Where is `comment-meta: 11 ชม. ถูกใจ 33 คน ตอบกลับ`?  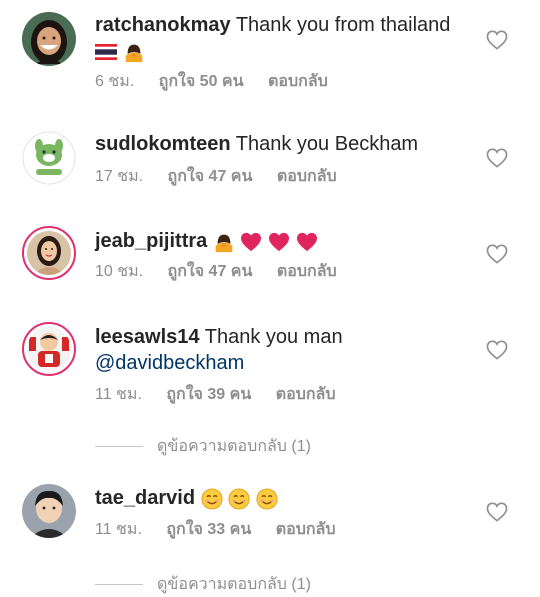 comment-meta: 11 ชม. ถูกใจ 33 คน ตอบกลับ is located at coordinates (215, 530).